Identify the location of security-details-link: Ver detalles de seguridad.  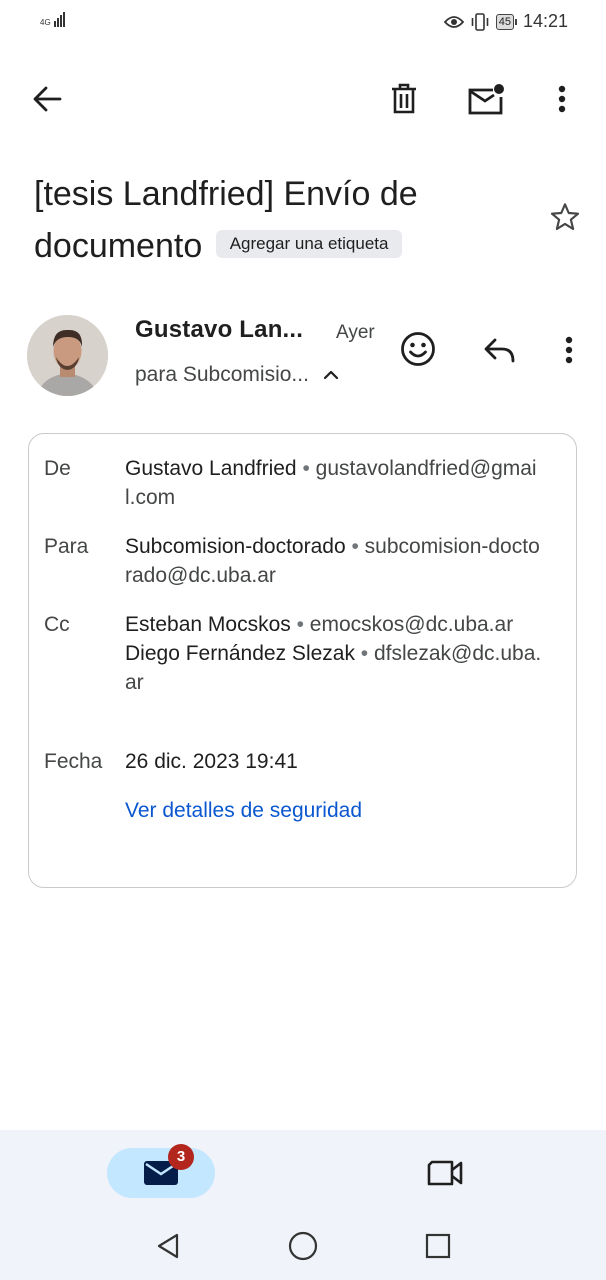
(243, 810).